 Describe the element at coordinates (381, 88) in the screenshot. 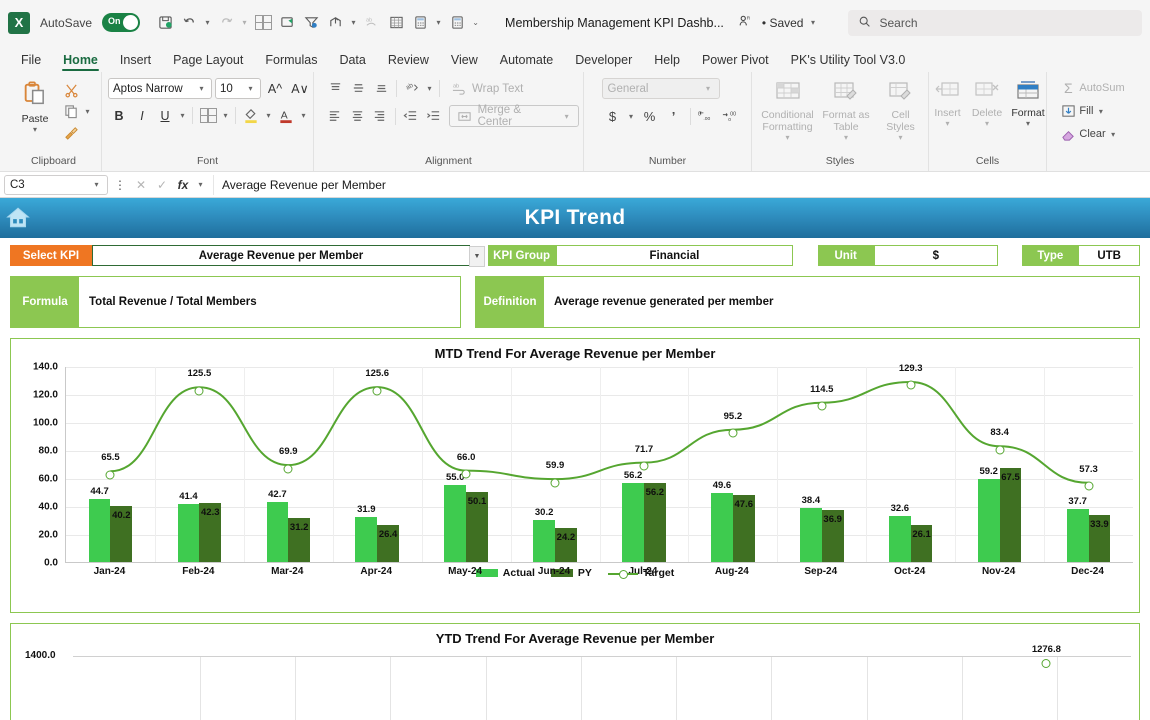

I see `align-bottom-button` at that location.